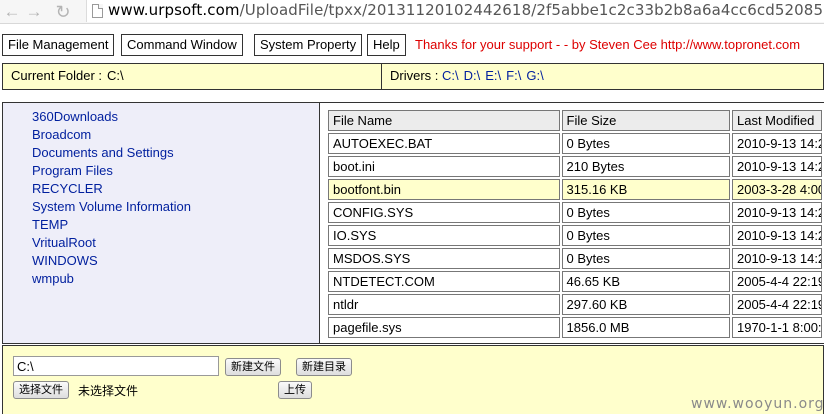  I want to click on menu-help: Help, so click(386, 45).